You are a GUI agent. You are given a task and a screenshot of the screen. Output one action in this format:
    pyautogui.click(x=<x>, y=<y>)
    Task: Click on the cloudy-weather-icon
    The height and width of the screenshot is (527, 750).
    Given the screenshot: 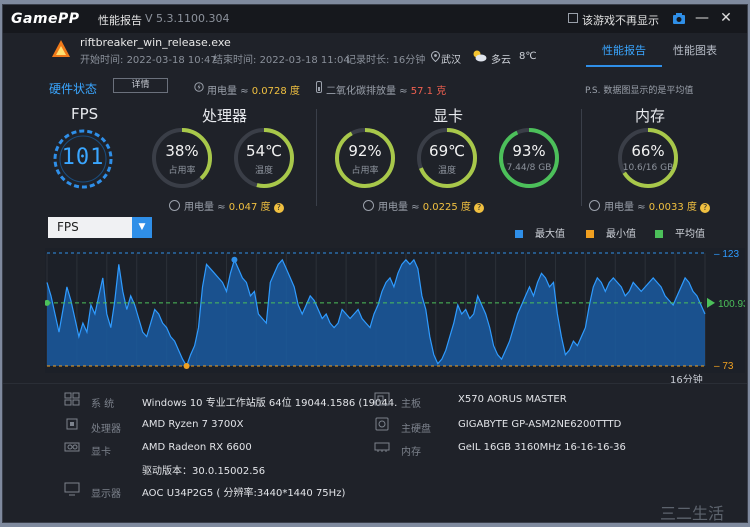 What is the action you would take?
    pyautogui.click(x=480, y=56)
    